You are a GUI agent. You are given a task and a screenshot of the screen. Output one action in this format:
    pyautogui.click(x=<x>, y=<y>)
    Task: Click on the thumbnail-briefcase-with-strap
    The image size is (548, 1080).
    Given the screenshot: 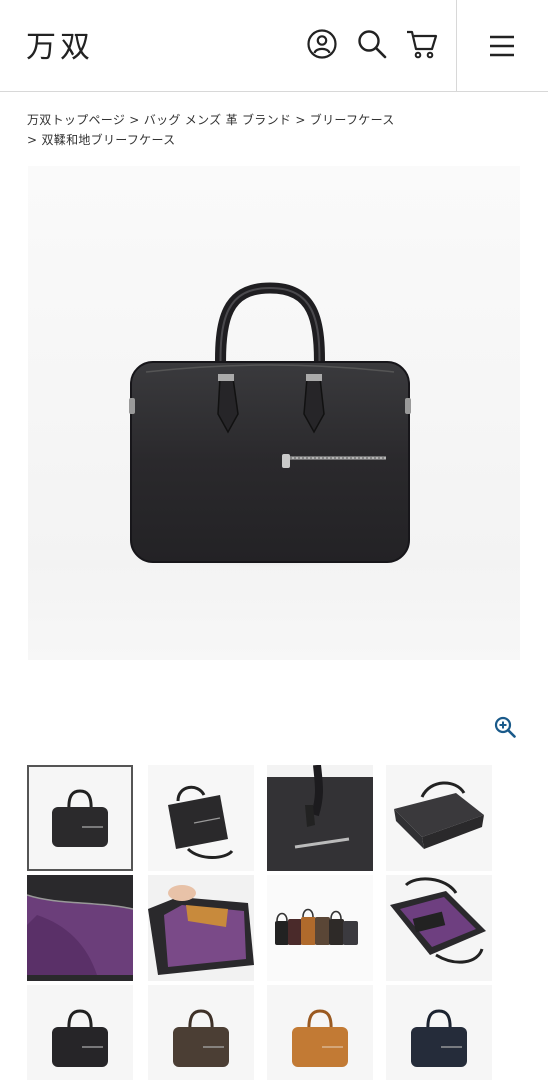 What is the action you would take?
    pyautogui.click(x=201, y=818)
    